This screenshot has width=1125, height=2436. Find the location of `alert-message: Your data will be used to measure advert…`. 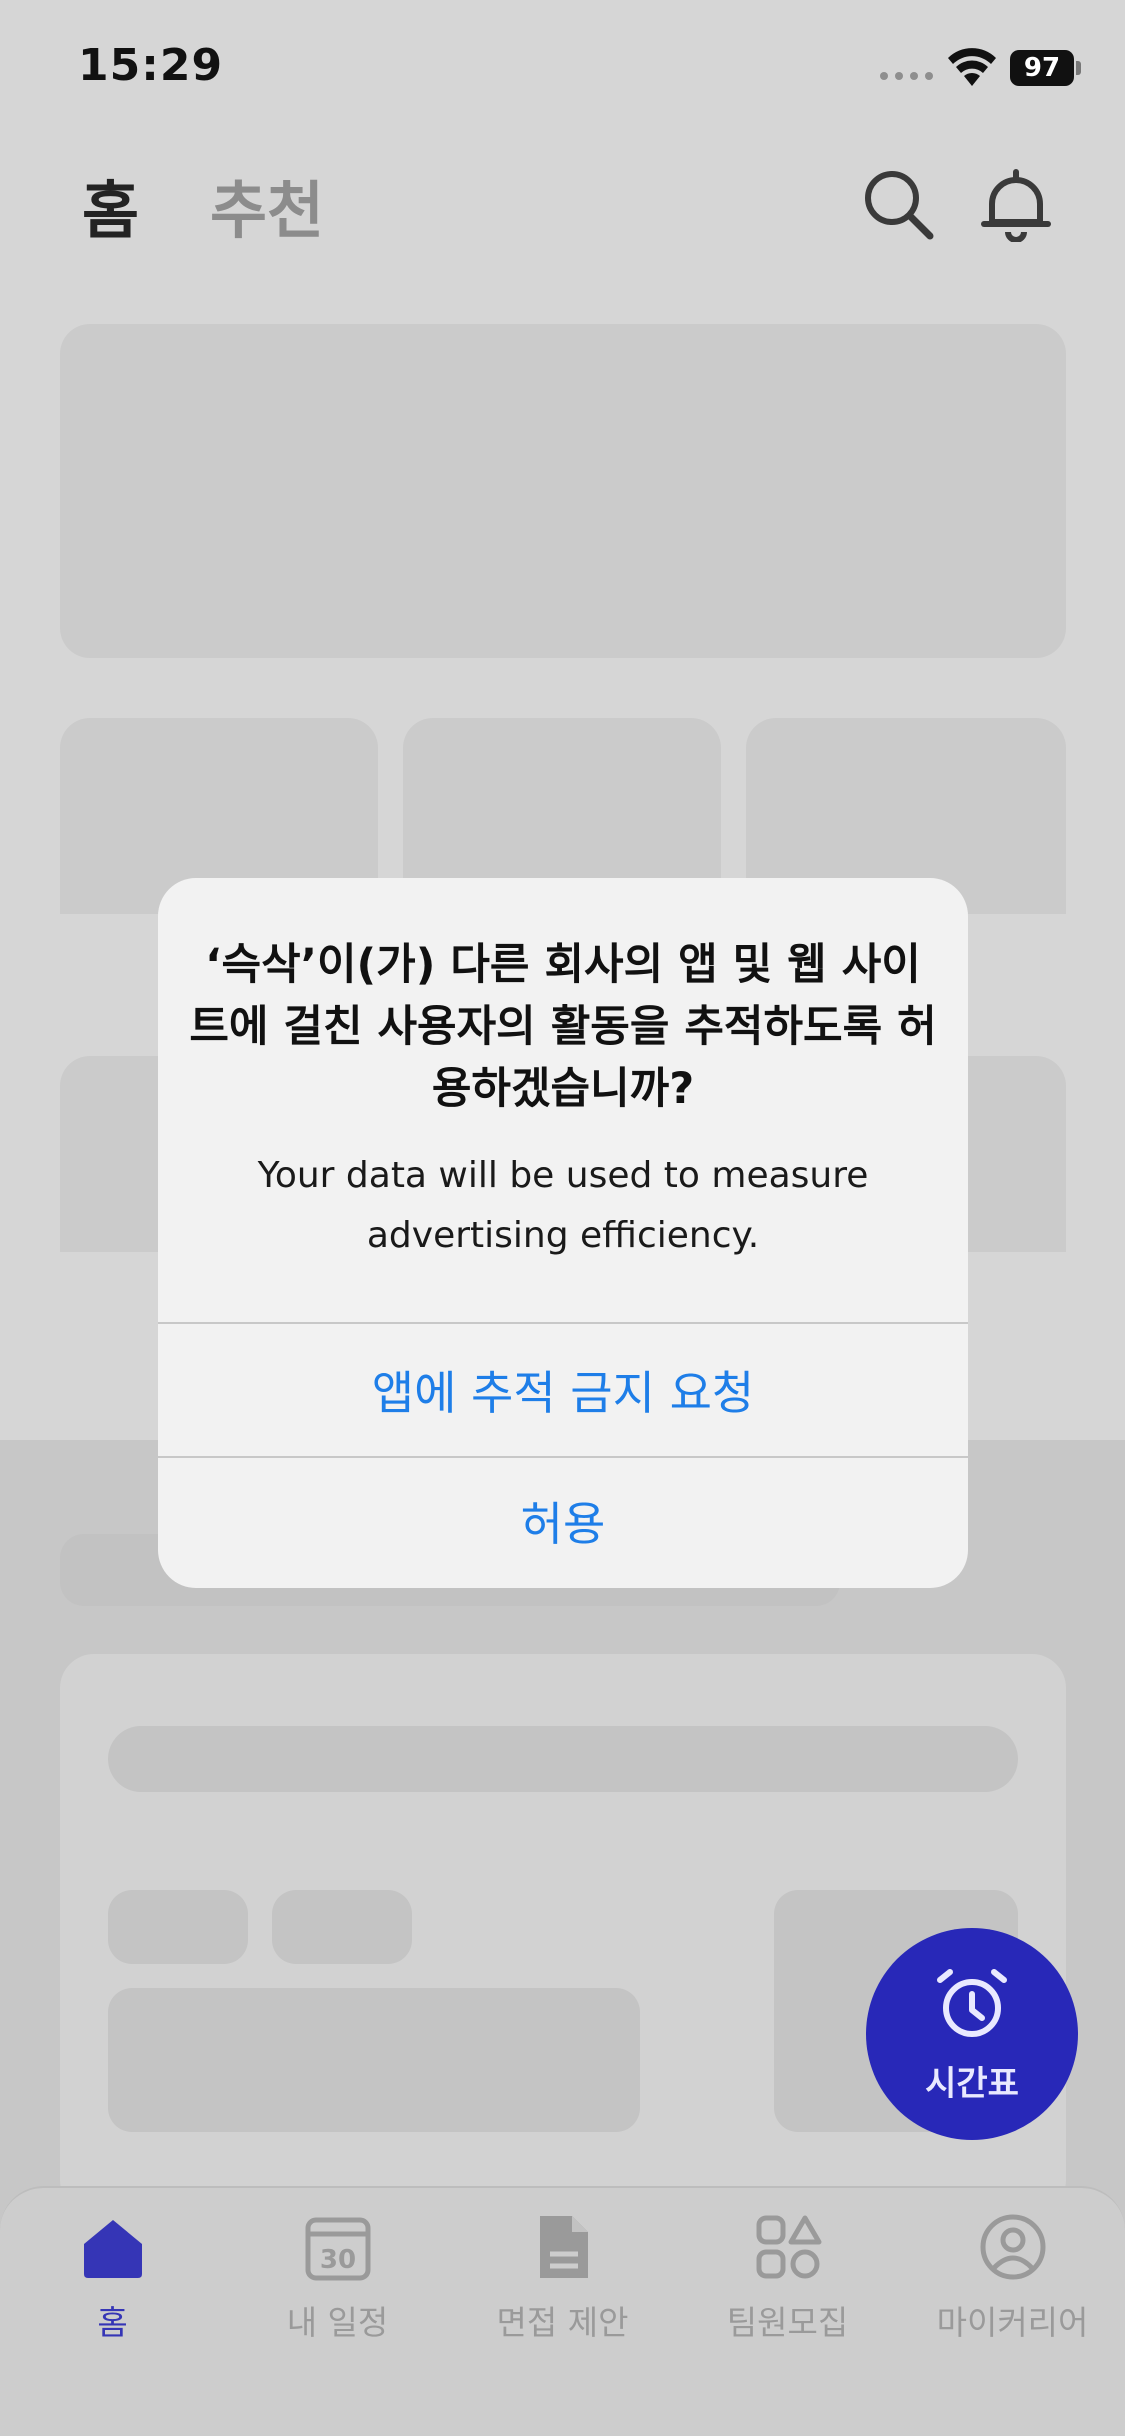

alert-message: Your data will be used to measure advert… is located at coordinates (563, 1205).